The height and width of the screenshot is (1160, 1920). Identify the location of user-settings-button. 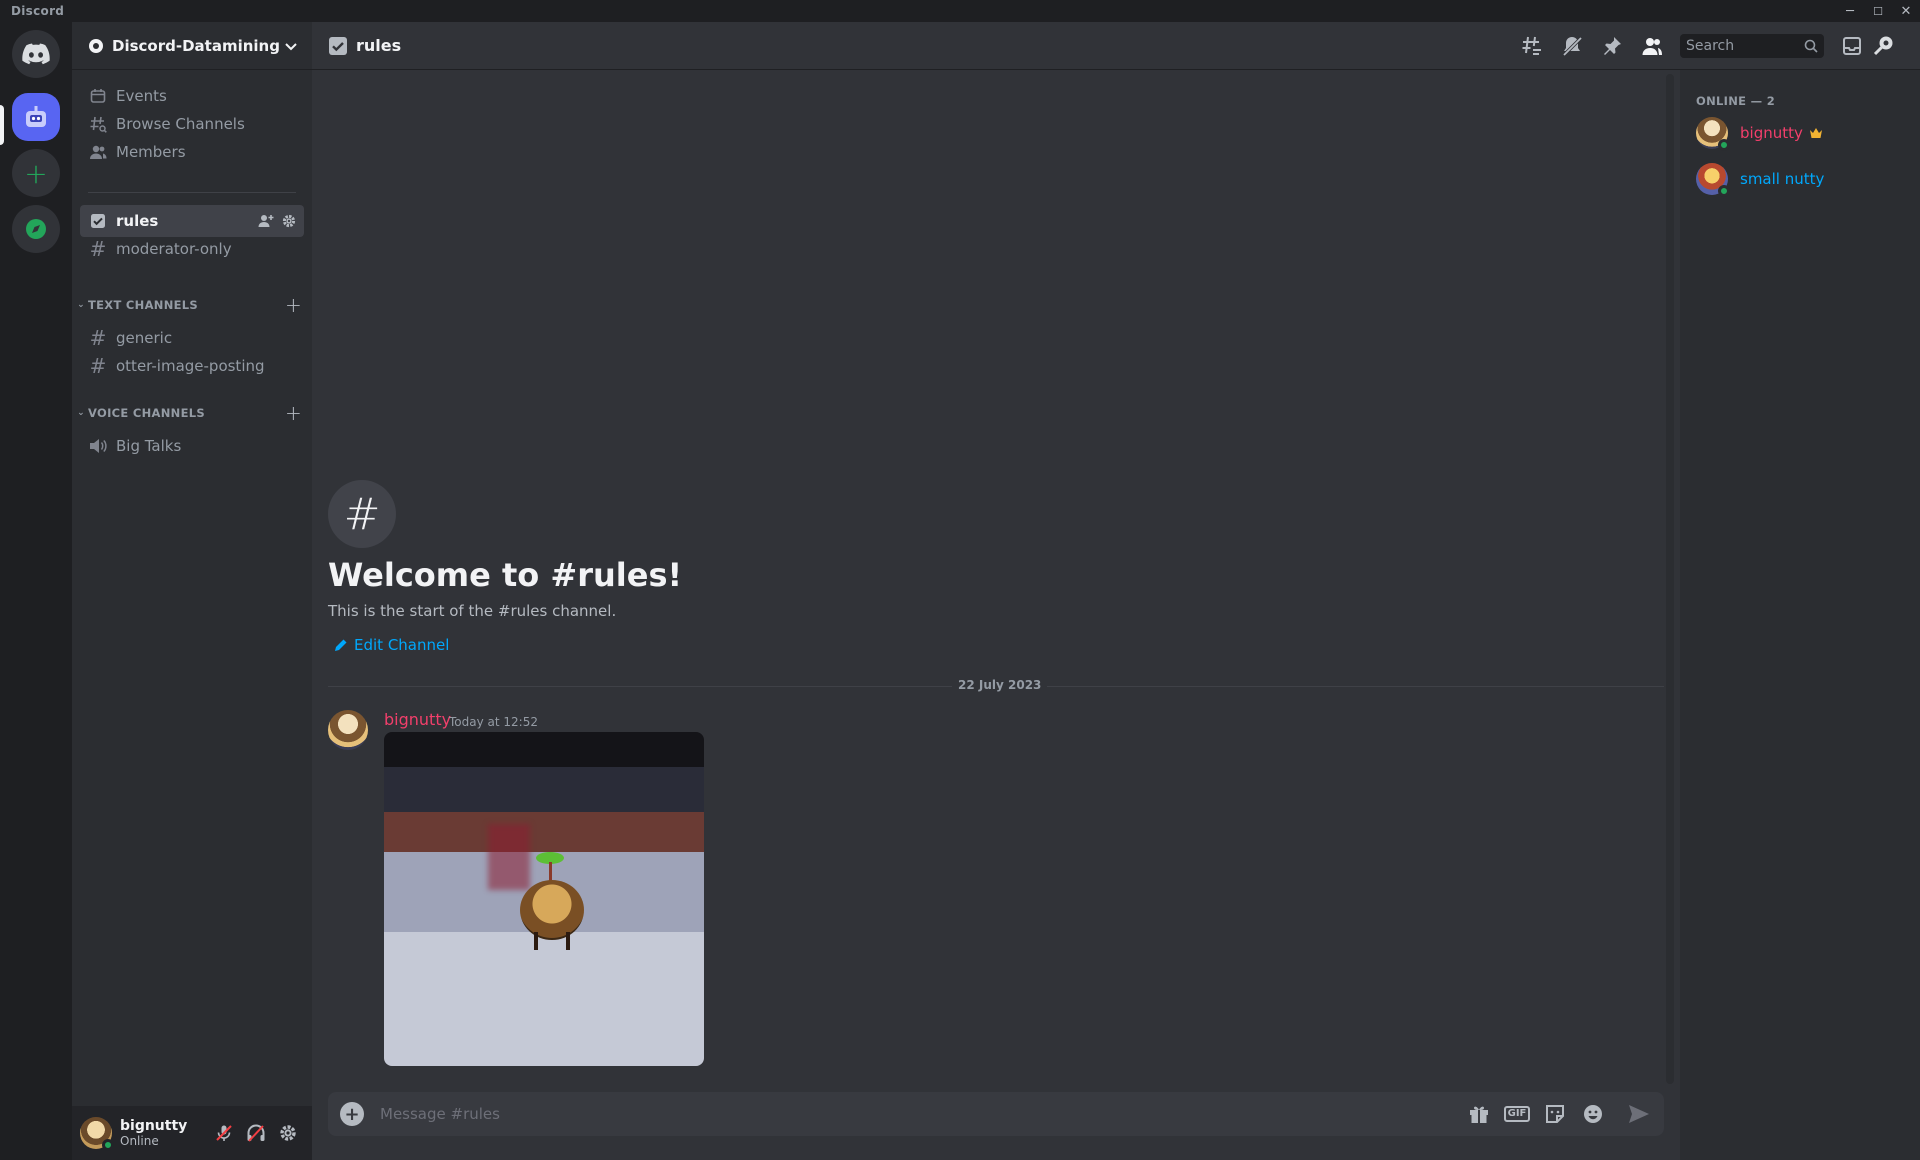
(288, 1133).